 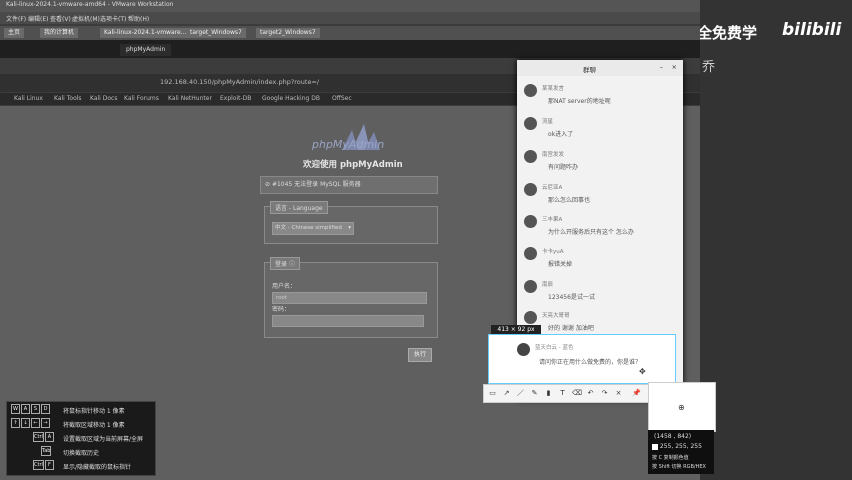 I want to click on arrow-icon: ↗, so click(x=506, y=393).